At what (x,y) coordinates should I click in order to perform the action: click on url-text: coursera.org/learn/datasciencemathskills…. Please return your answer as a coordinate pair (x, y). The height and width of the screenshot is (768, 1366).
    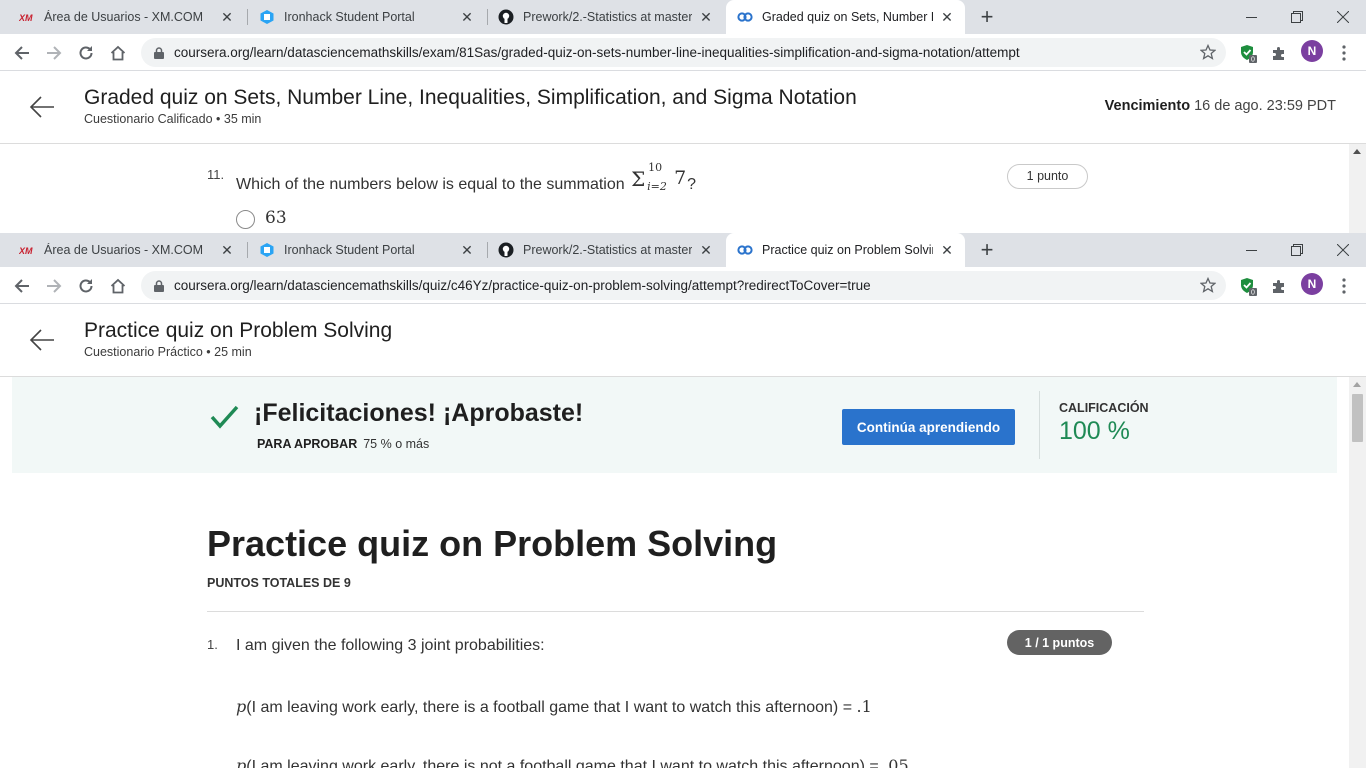
    Looking at the image, I should click on (597, 52).